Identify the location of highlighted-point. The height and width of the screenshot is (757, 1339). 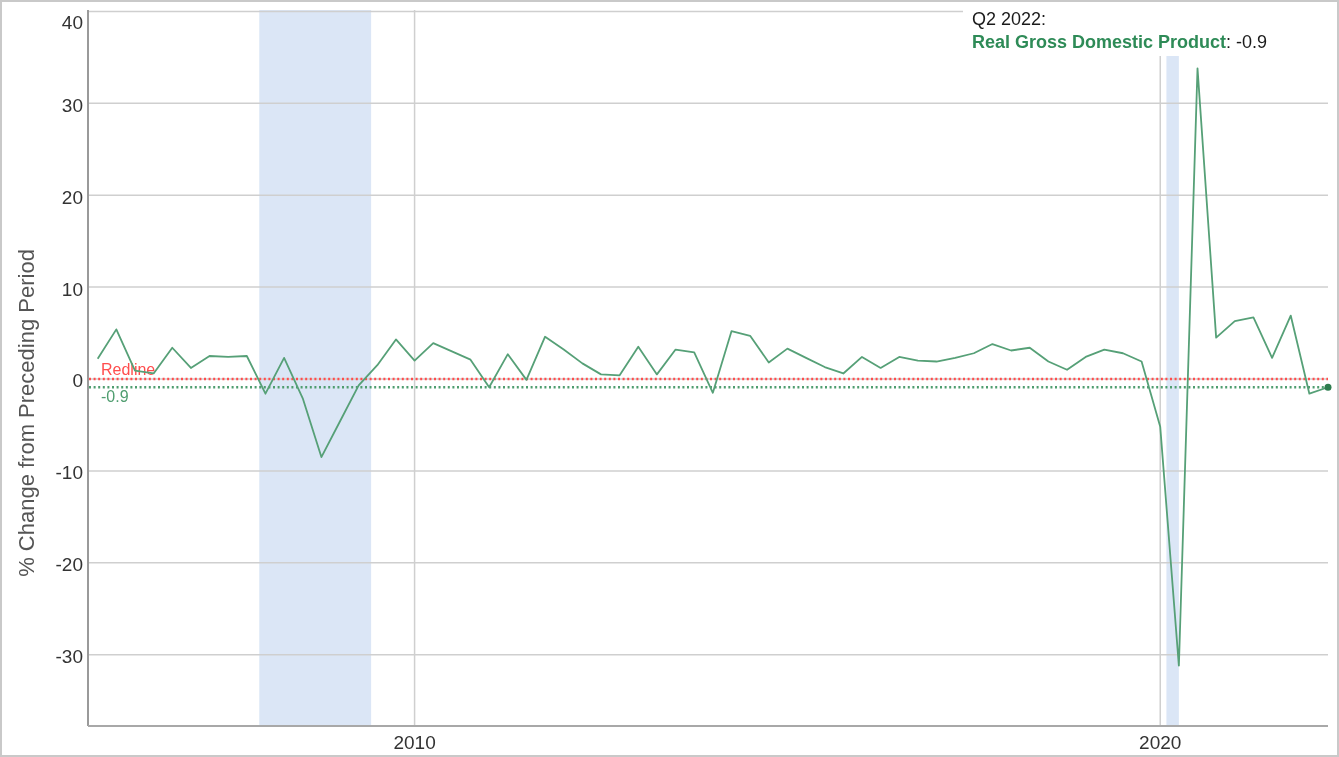
(1328, 387).